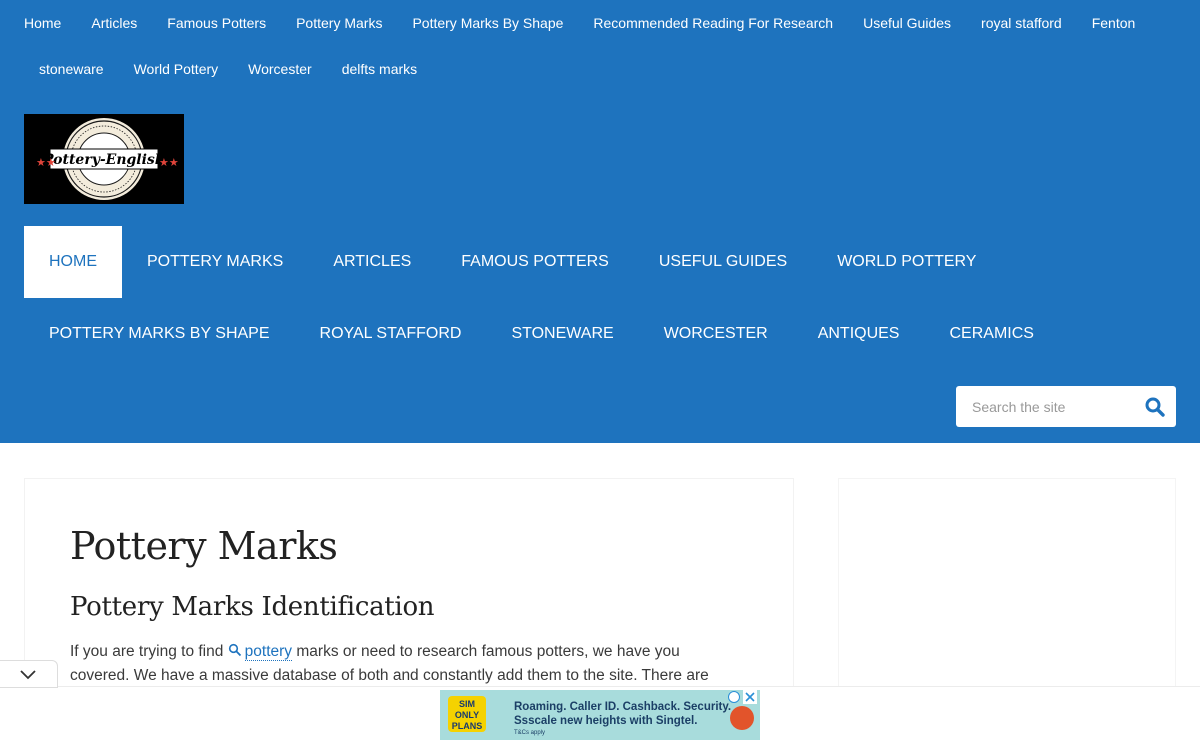 The image size is (1200, 741). What do you see at coordinates (268, 652) in the screenshot?
I see `pottery-keyword-link: pottery` at bounding box center [268, 652].